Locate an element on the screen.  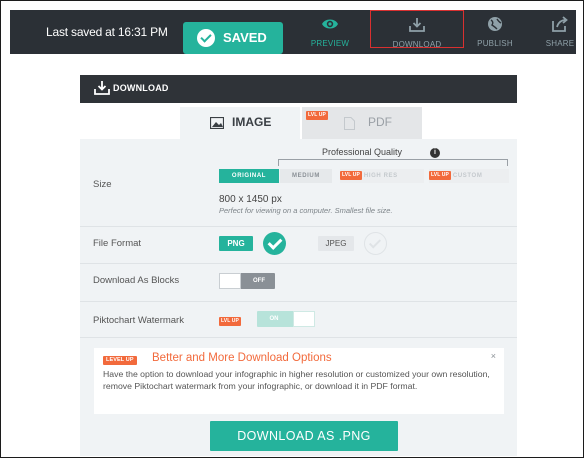
tab-image: IMAGE is located at coordinates (240, 123).